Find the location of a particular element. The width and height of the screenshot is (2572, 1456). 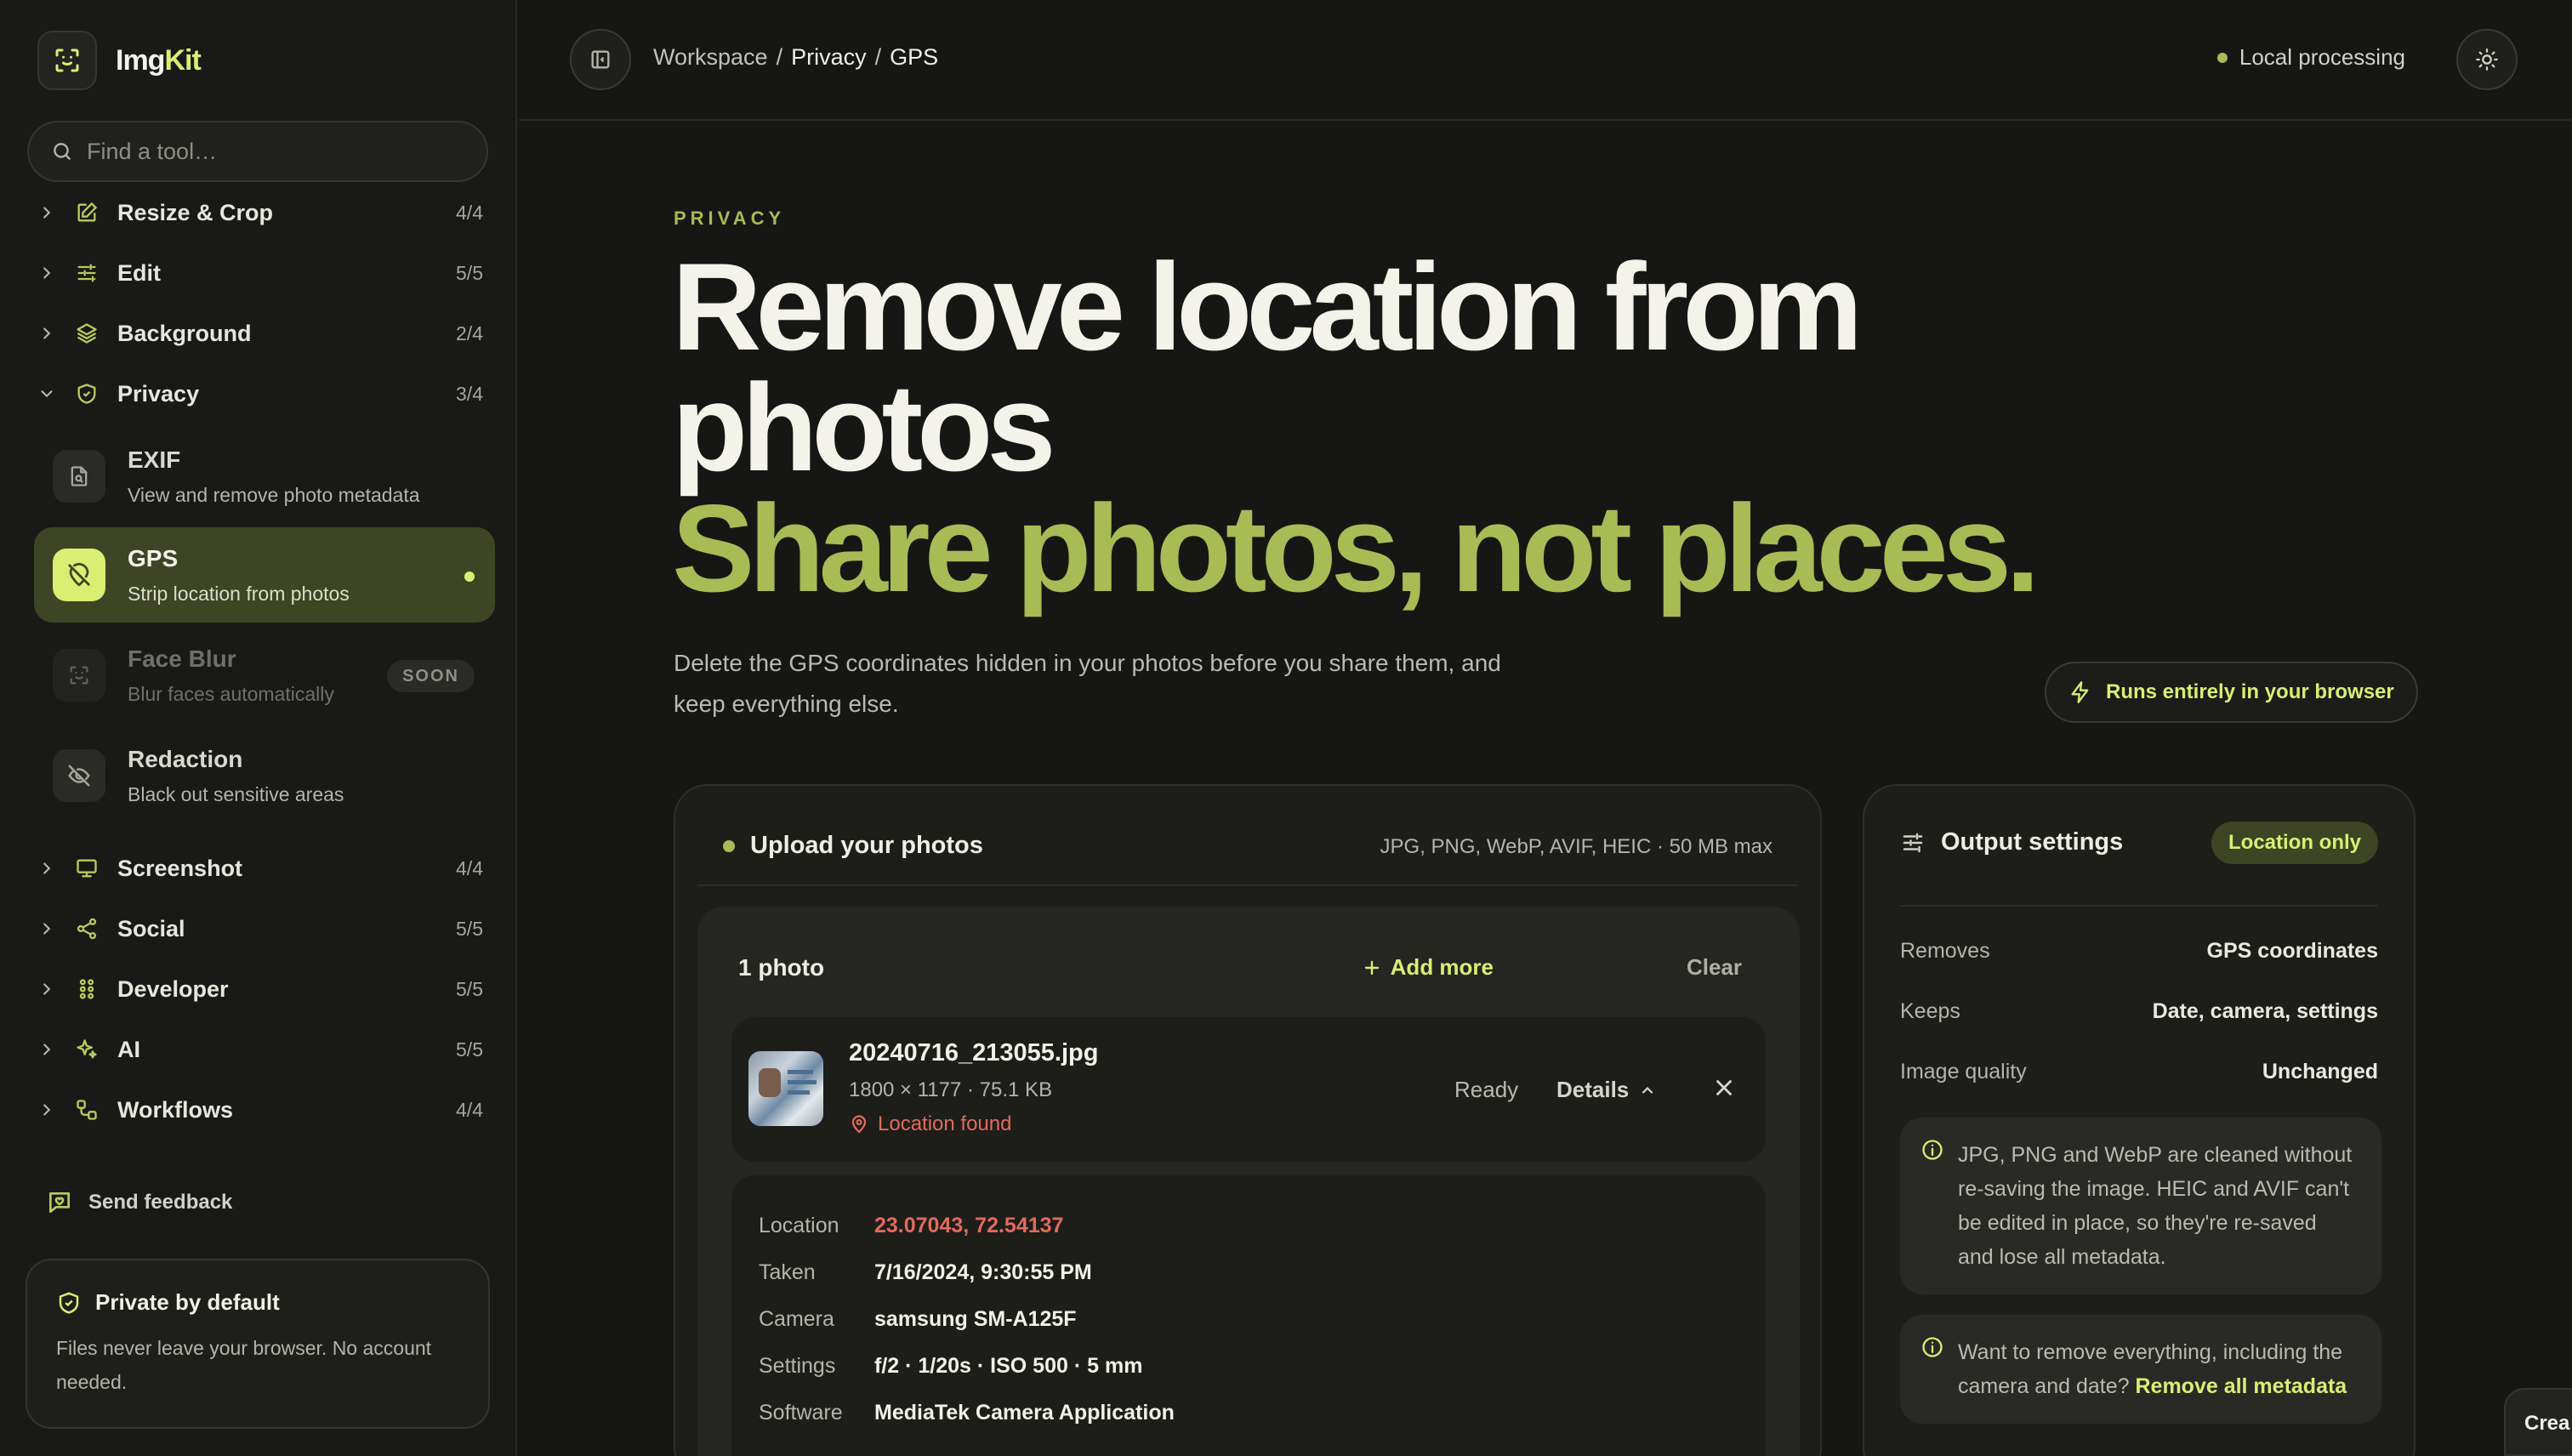

sidebar-item-ai: AI 5/5 is located at coordinates (258, 1049).